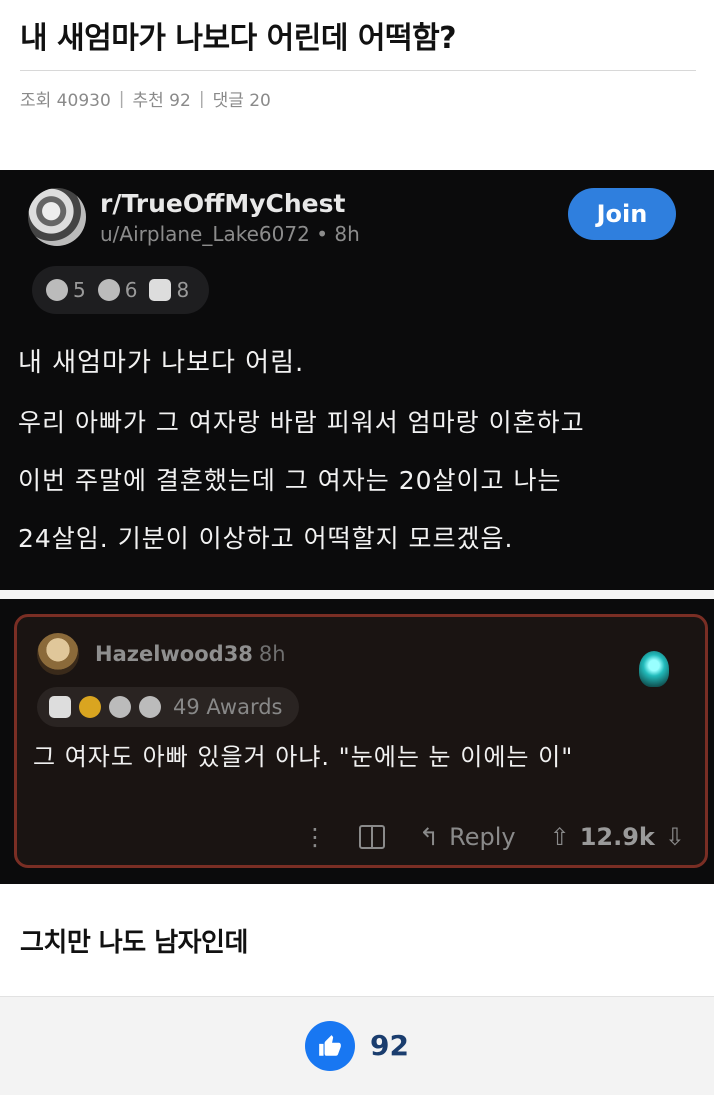 The height and width of the screenshot is (1095, 714). What do you see at coordinates (57, 217) in the screenshot?
I see `subreddit-avatar` at bounding box center [57, 217].